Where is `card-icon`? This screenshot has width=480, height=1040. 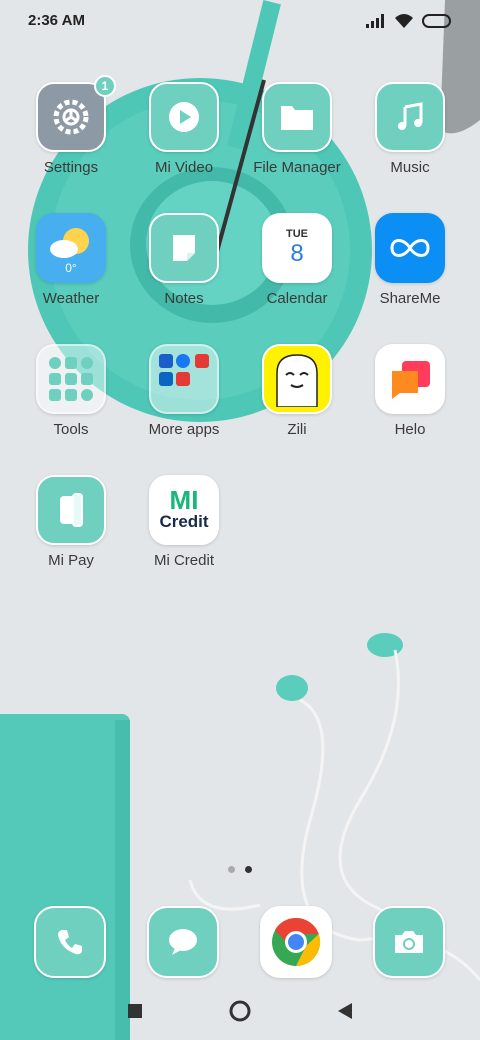 card-icon is located at coordinates (71, 510).